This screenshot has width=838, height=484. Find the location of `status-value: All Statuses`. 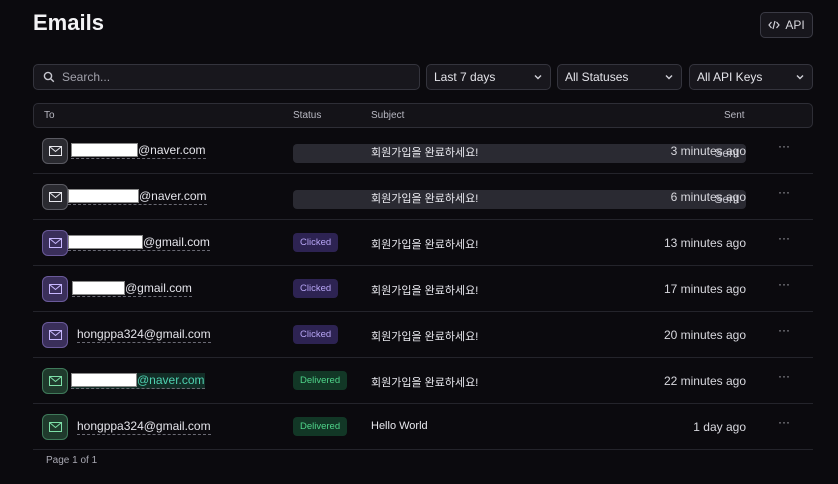

status-value: All Statuses is located at coordinates (597, 77).